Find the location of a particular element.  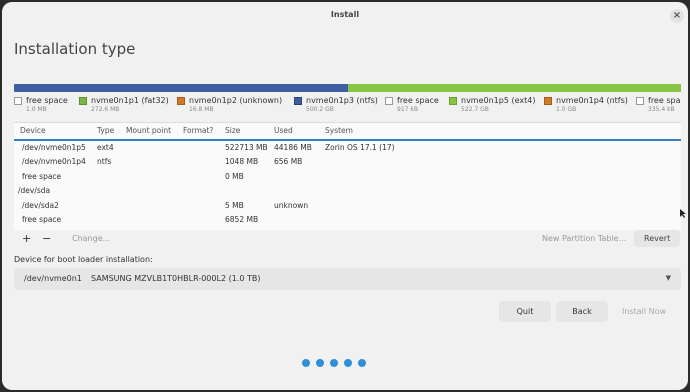

table-row: free space 6852 MB is located at coordinates (347, 220).